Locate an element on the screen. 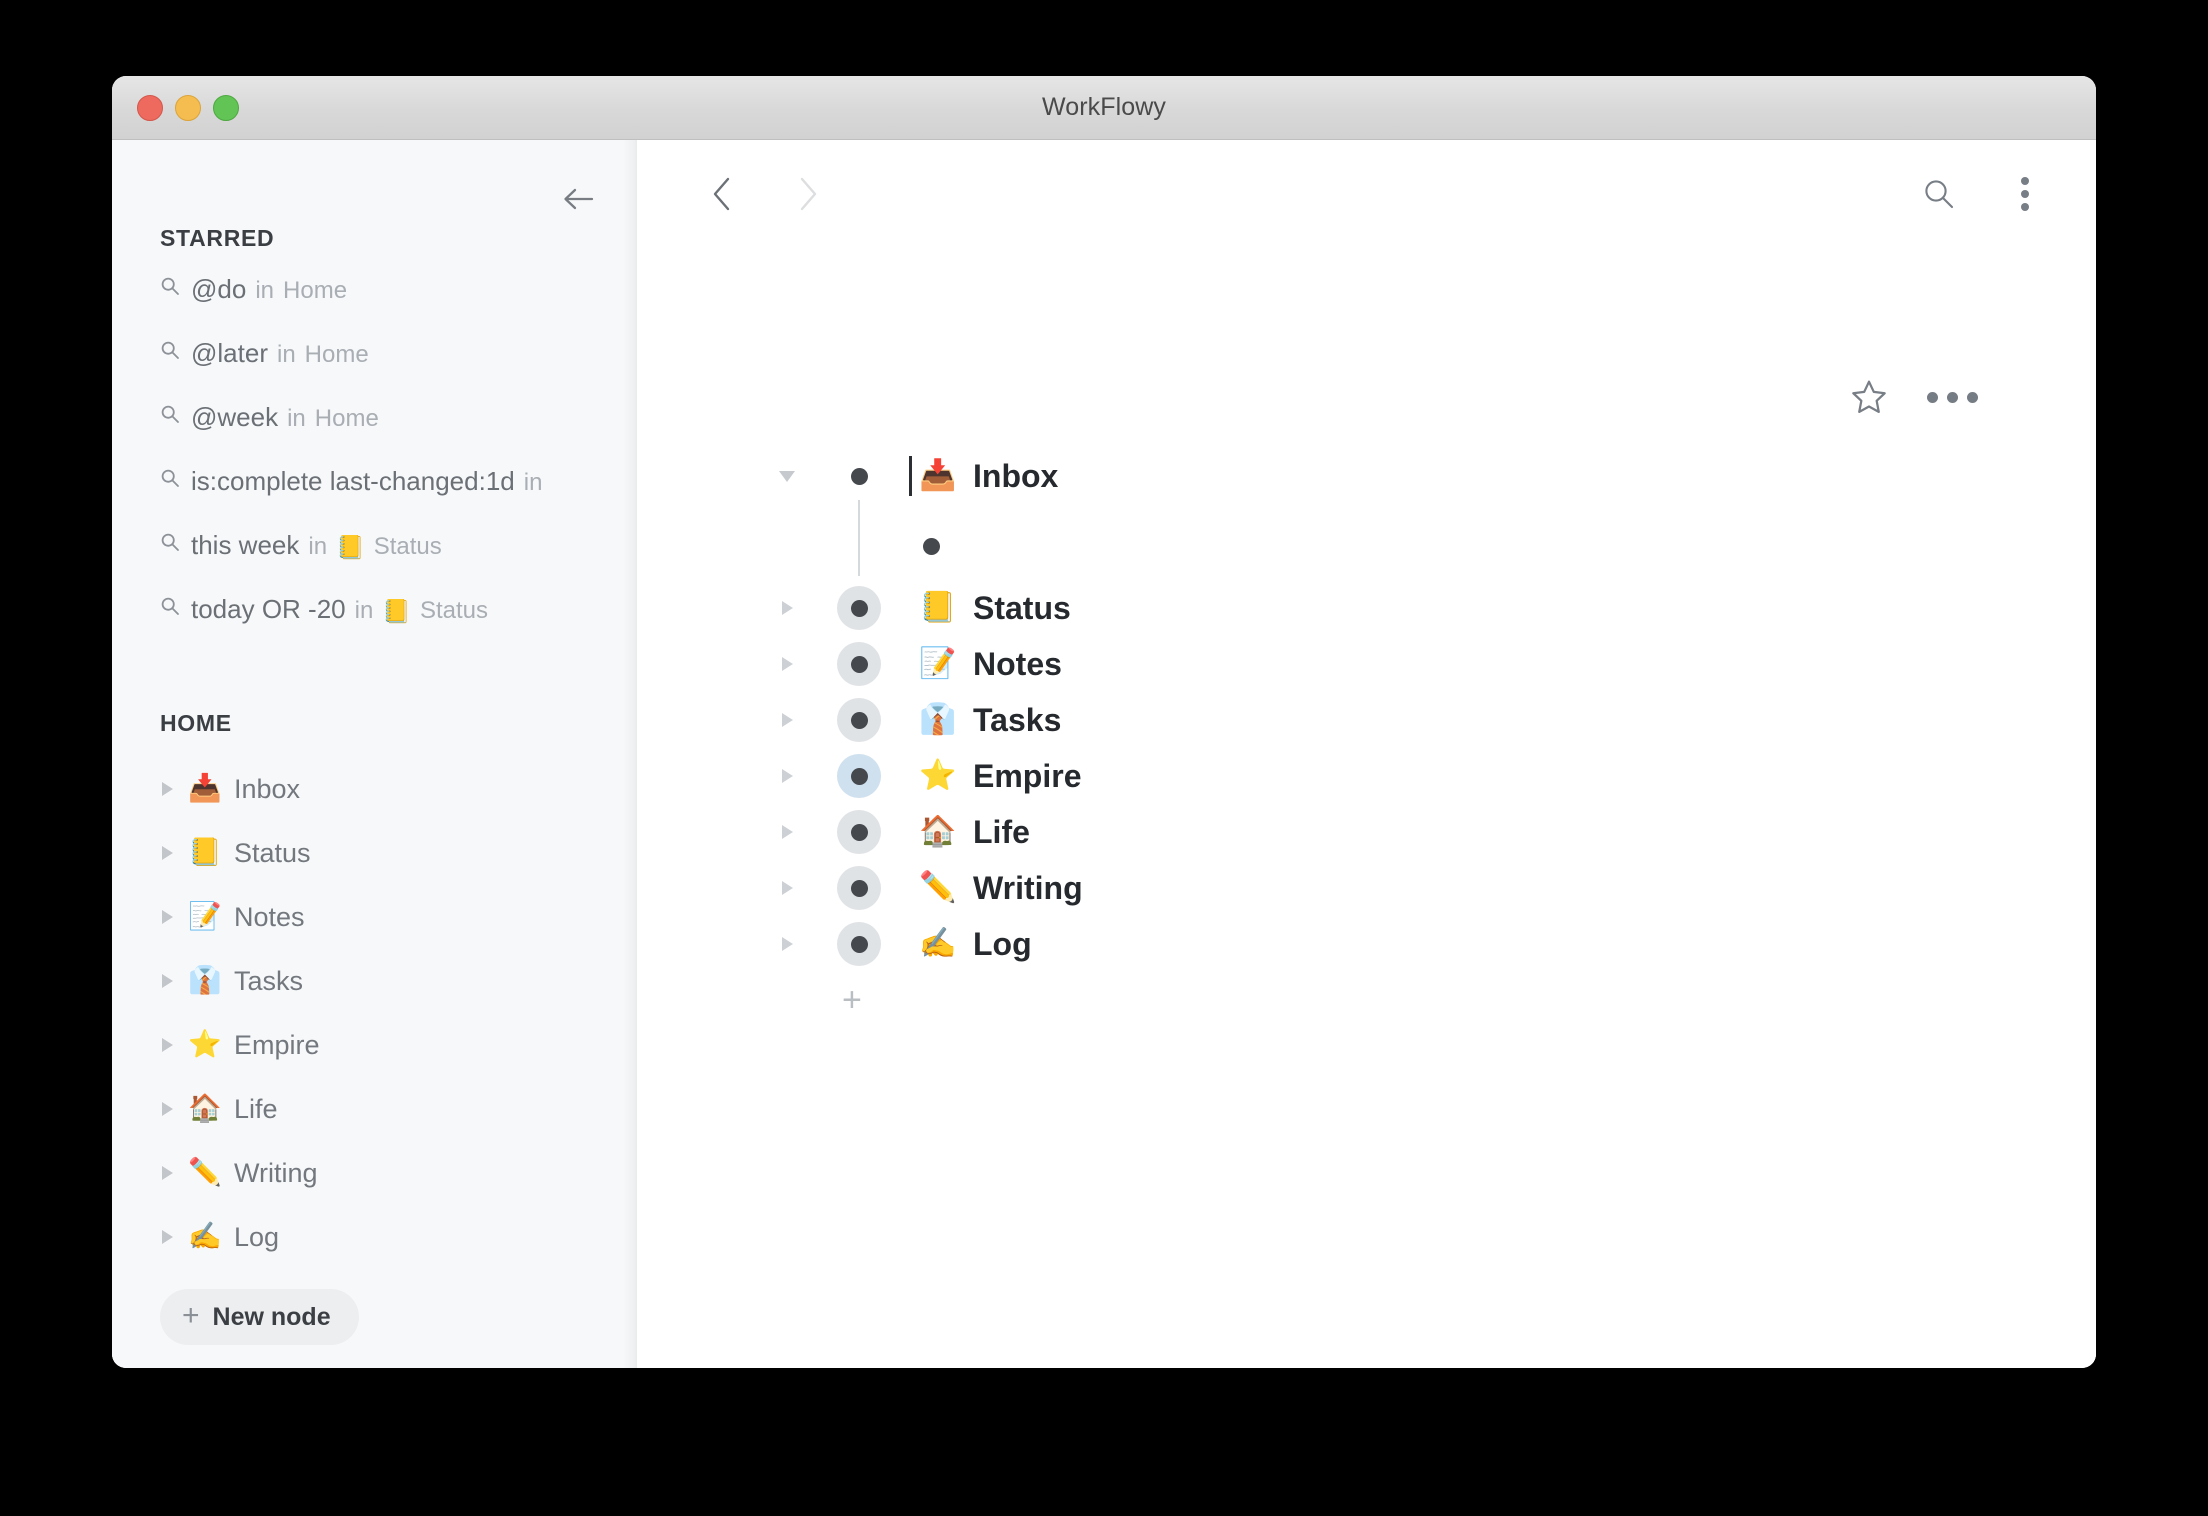  necktie-icon: 👔 is located at coordinates (938, 719).